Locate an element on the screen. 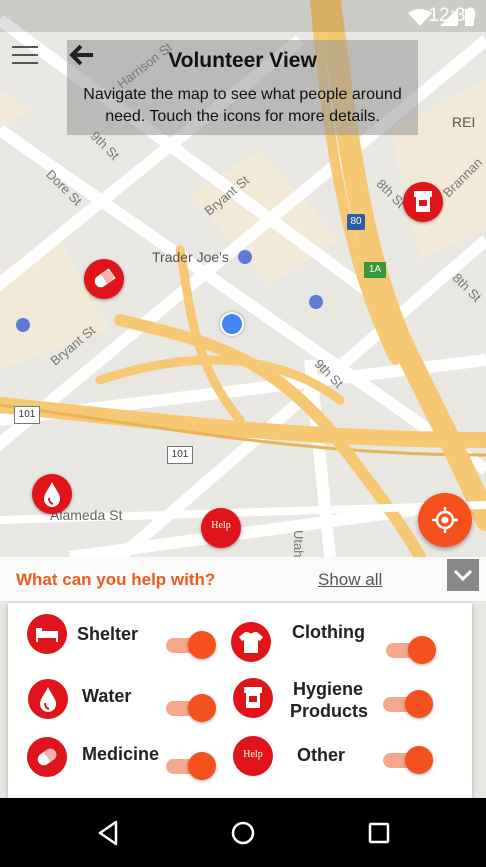 This screenshot has width=486, height=867. poi-rei: REI is located at coordinates (463, 122).